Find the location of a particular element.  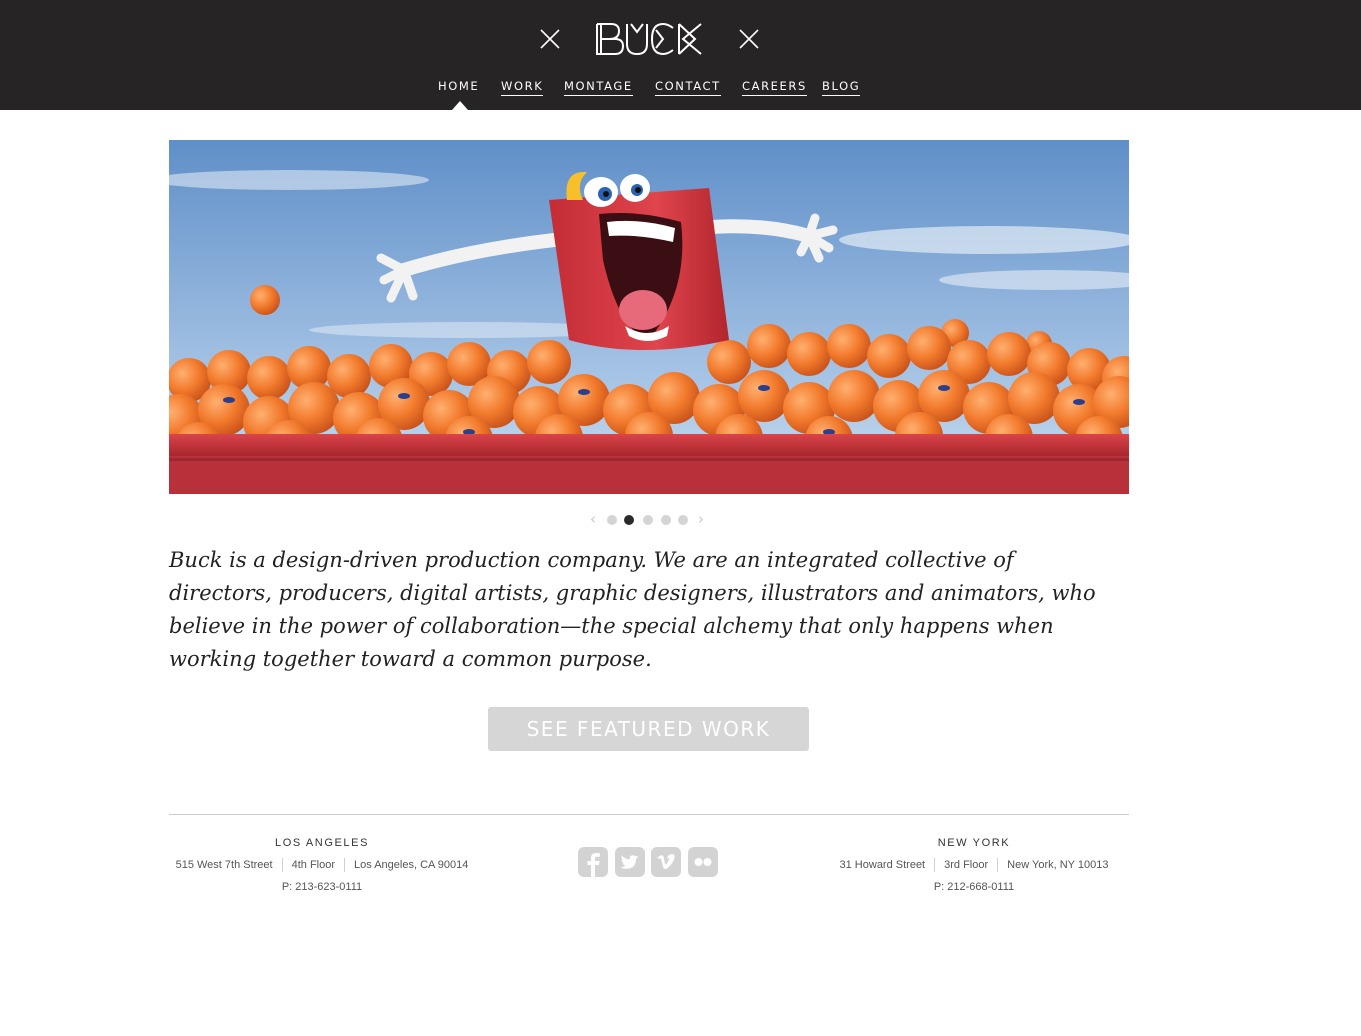

office-floor: 4th Floor is located at coordinates (313, 865).